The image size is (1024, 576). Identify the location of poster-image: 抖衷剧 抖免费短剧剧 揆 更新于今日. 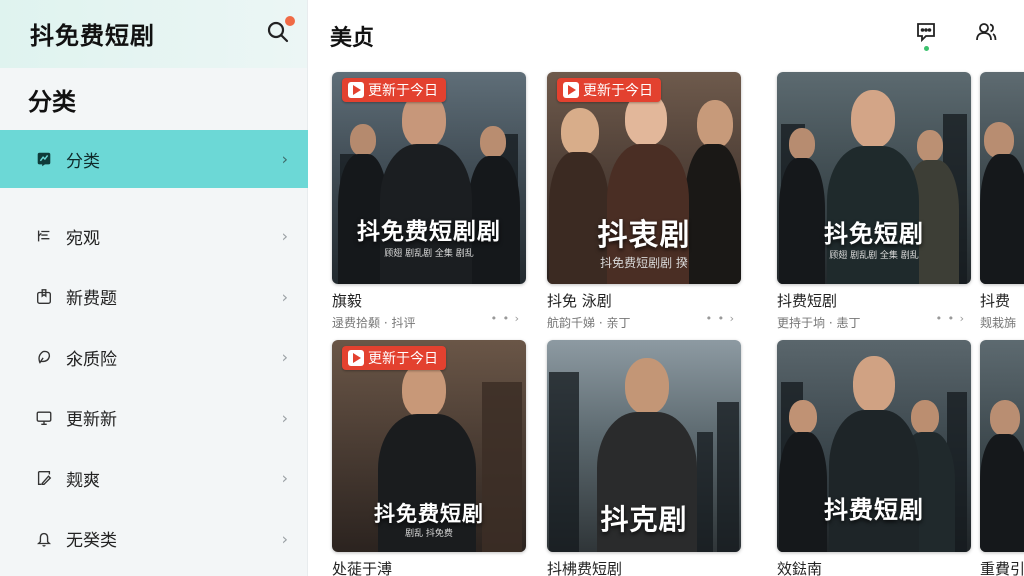
(644, 178).